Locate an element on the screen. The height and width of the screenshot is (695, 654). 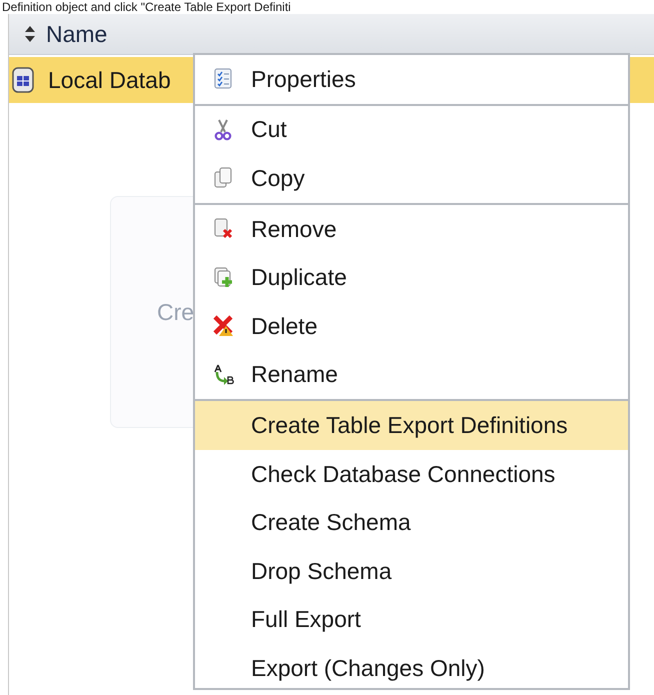
menu-item: Rename is located at coordinates (411, 375).